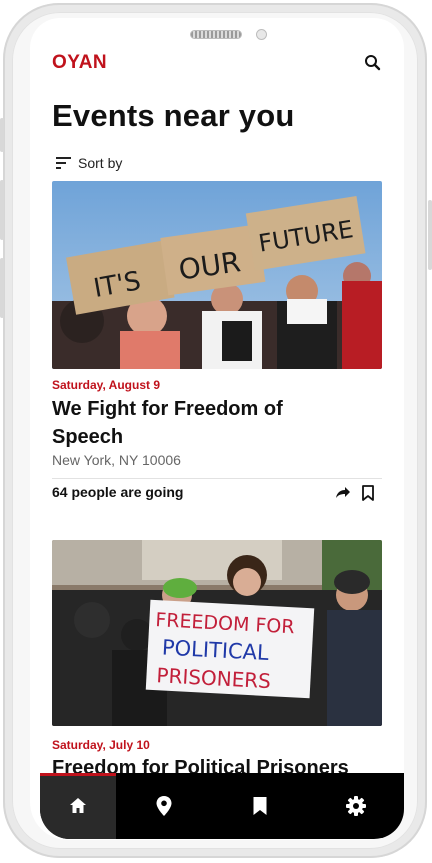  I want to click on app-header: OYAN, so click(216, 64).